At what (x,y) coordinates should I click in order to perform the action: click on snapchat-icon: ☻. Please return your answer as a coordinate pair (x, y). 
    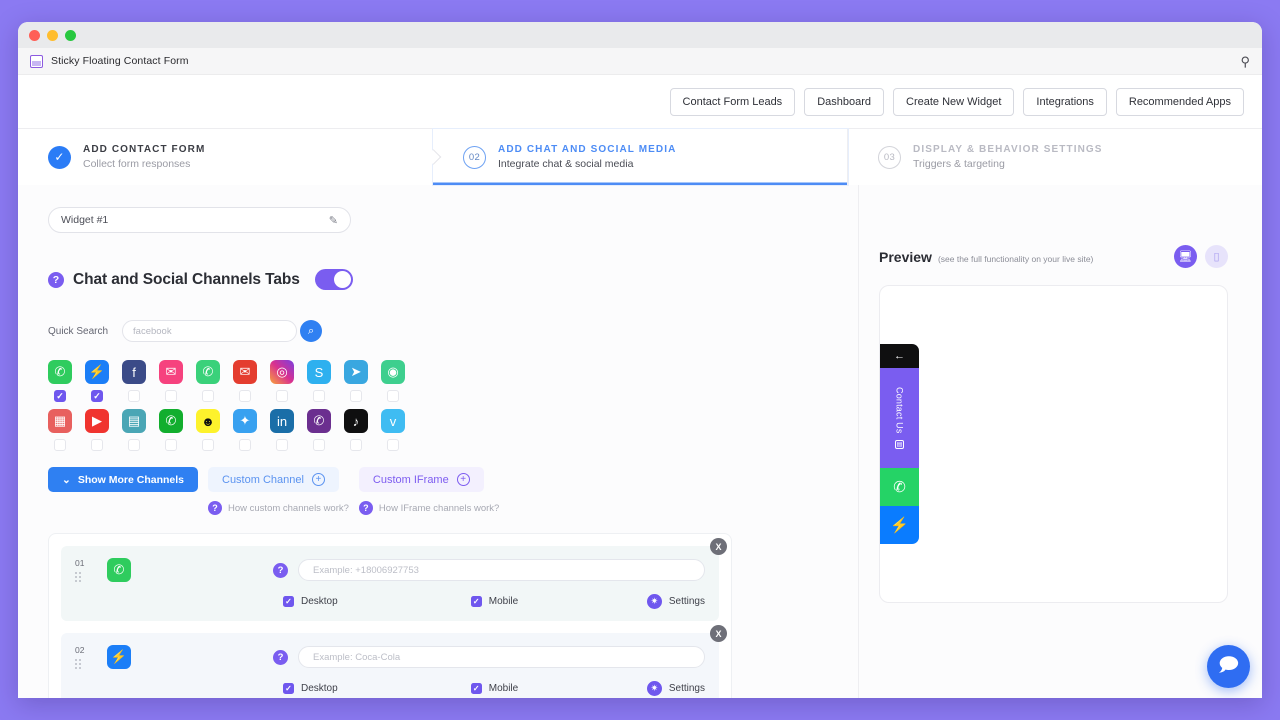
    Looking at the image, I should click on (208, 421).